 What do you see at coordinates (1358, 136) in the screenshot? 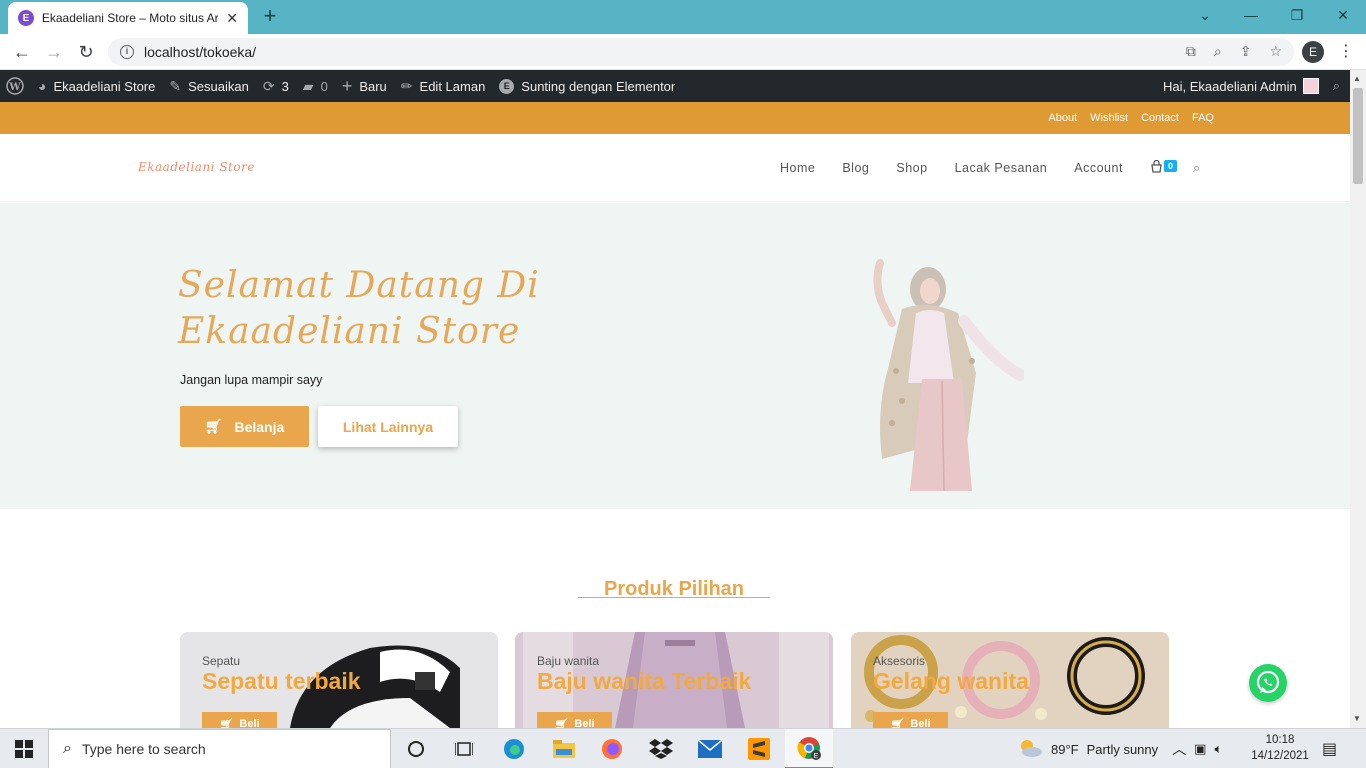
I see `scroll-thumb` at bounding box center [1358, 136].